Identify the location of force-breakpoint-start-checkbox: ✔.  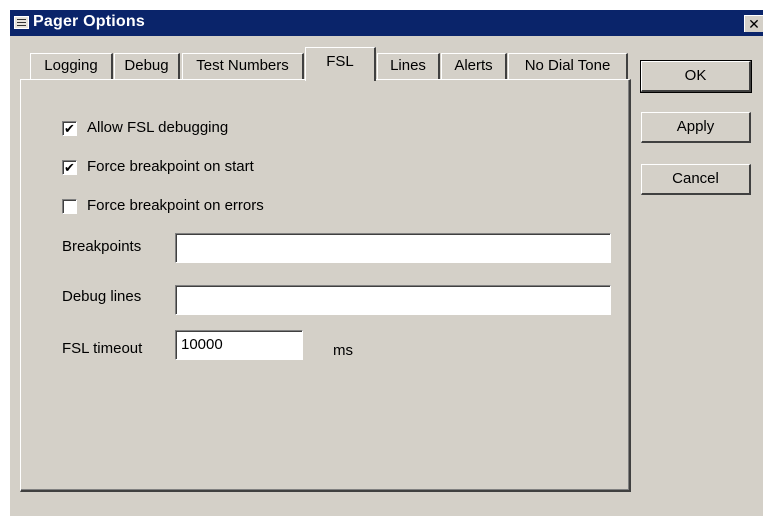
(69, 167).